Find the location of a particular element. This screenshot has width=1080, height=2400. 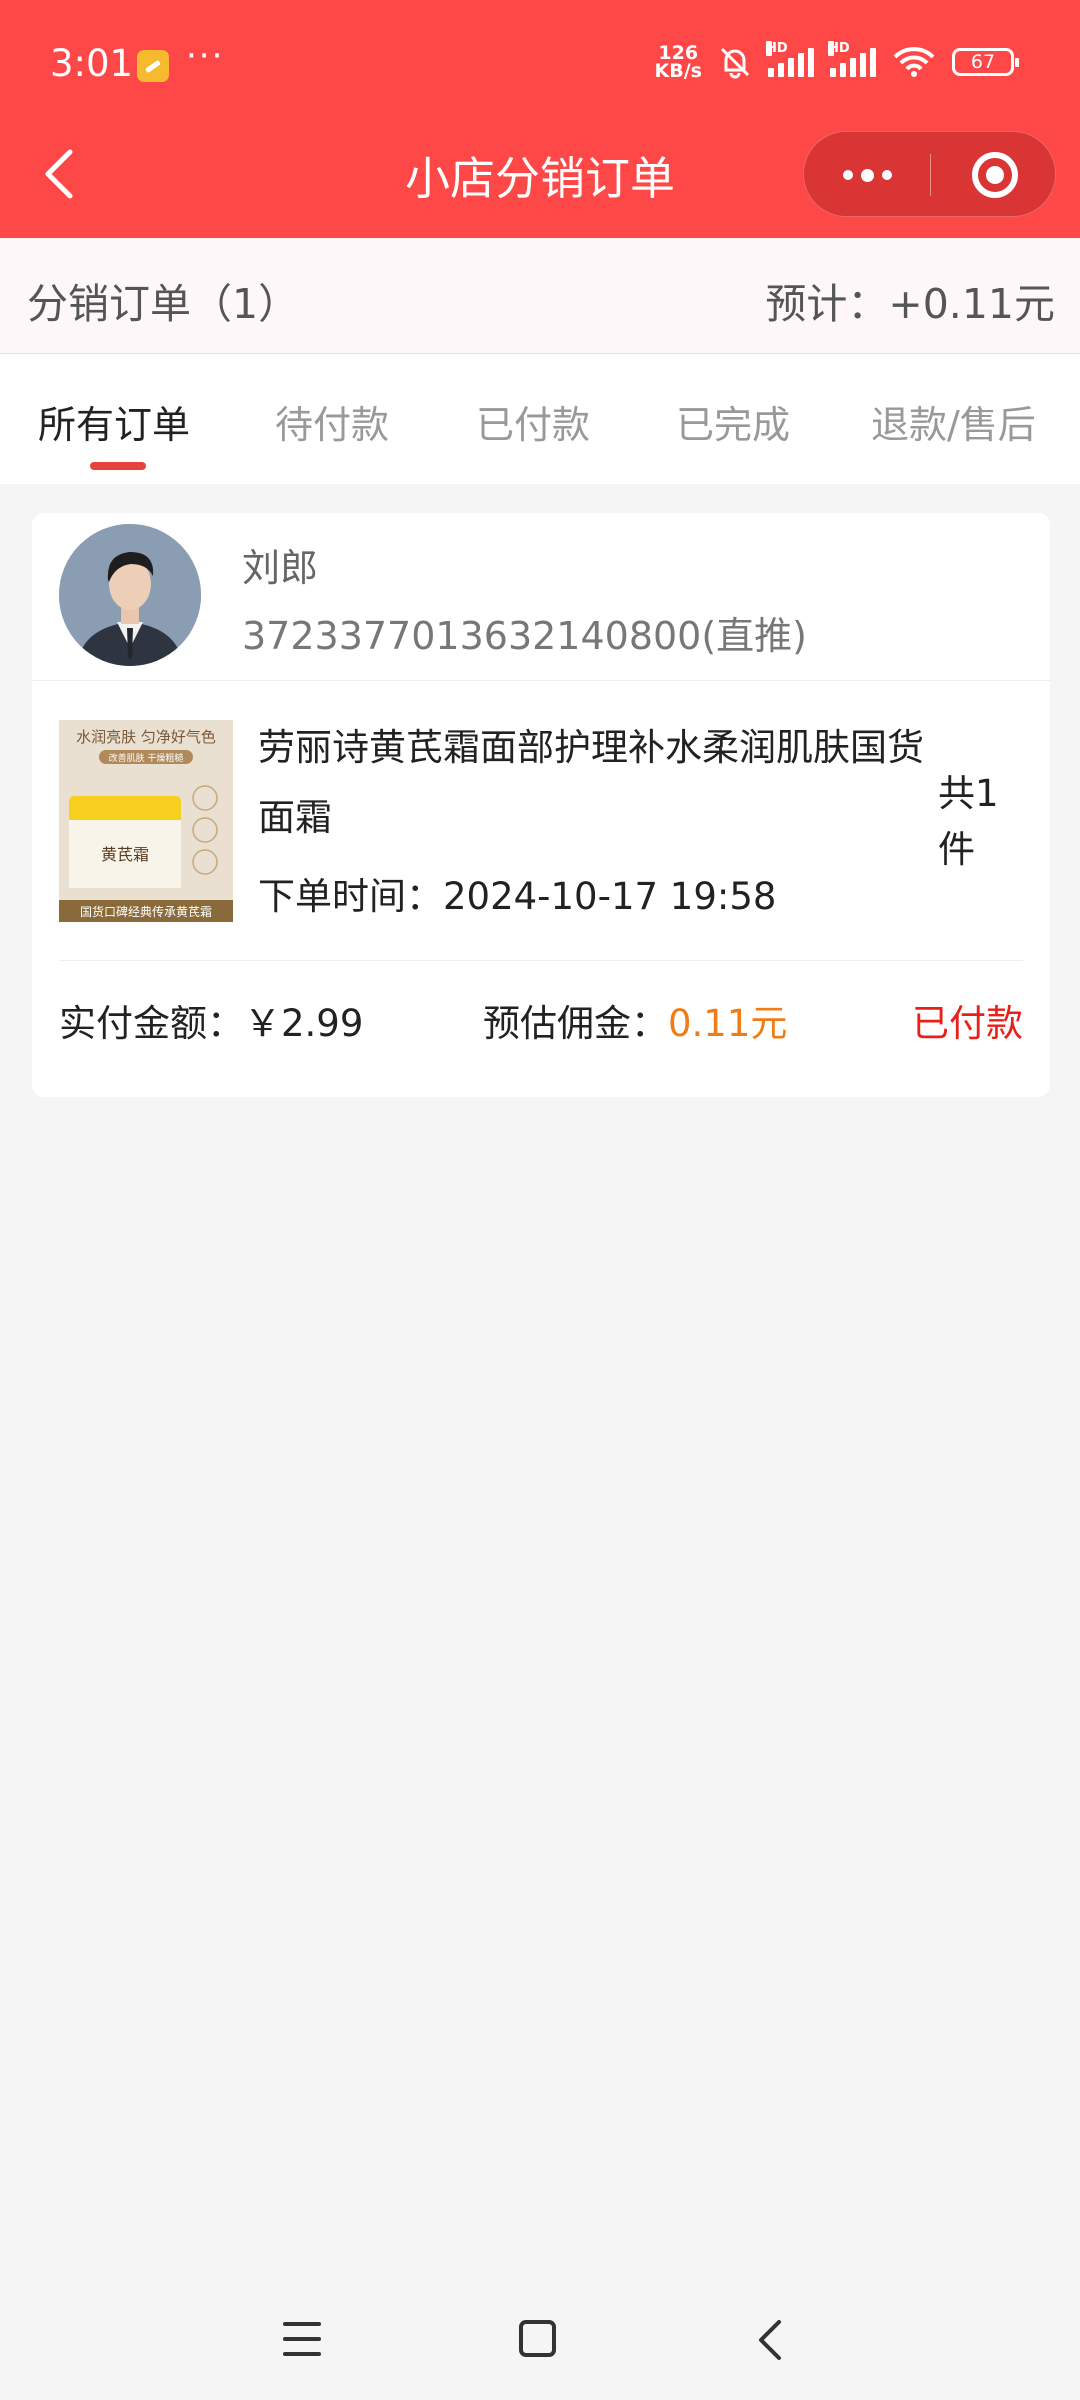

system-nav-bar is located at coordinates (540, 2340).